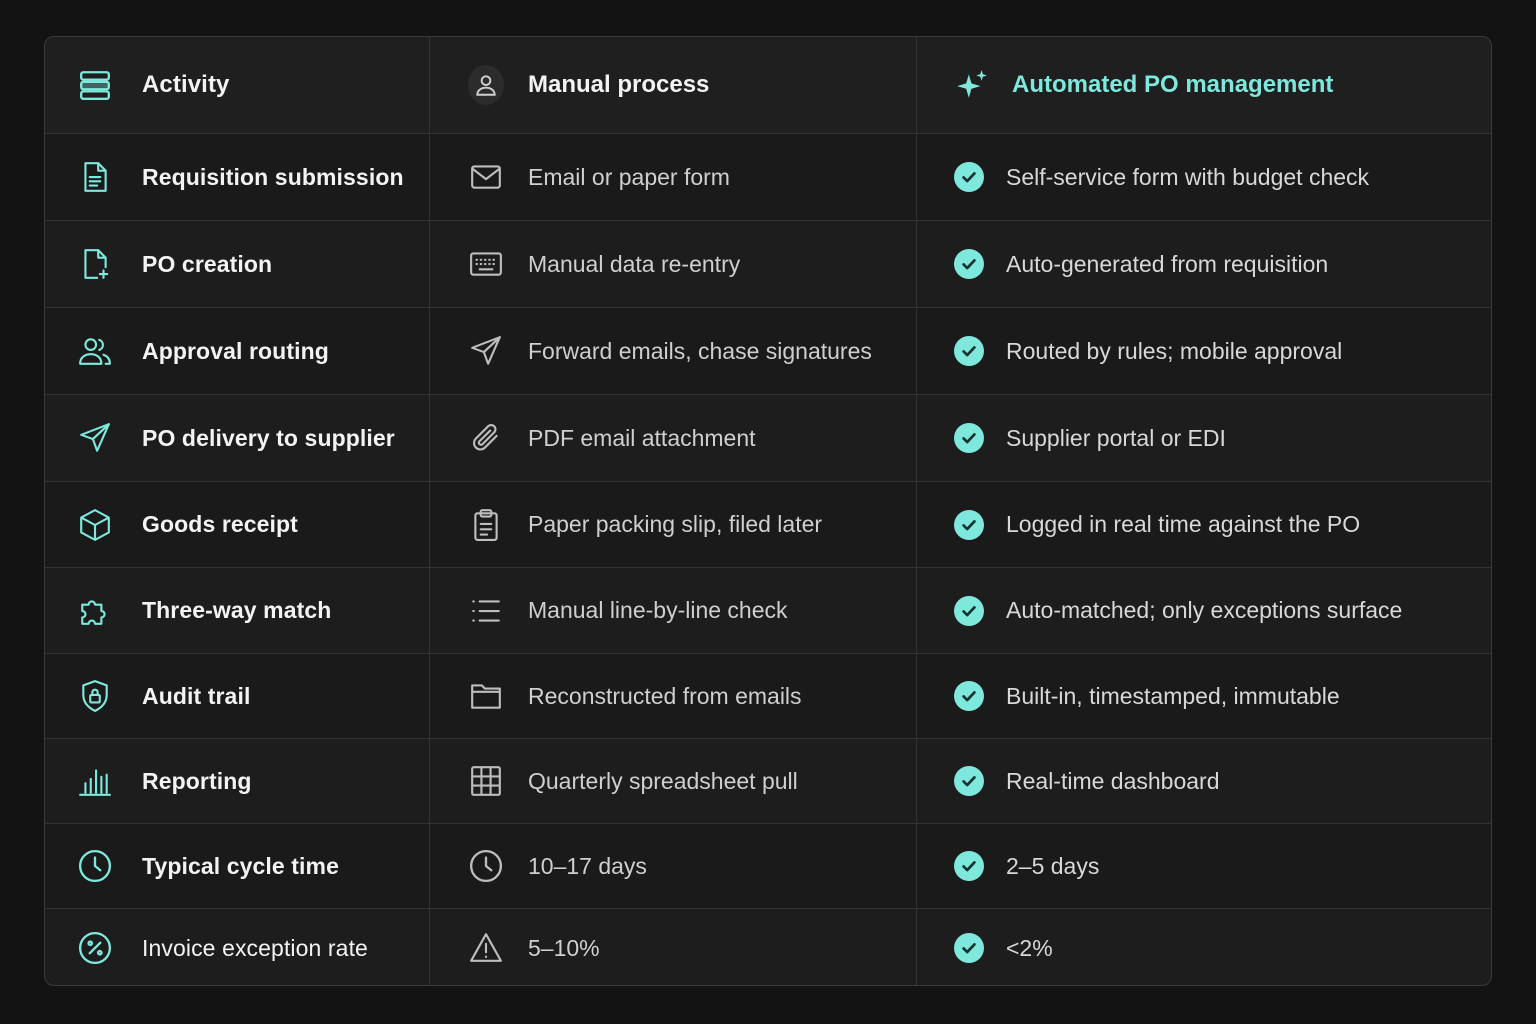 The image size is (1536, 1024). I want to click on envelope-icon, so click(486, 177).